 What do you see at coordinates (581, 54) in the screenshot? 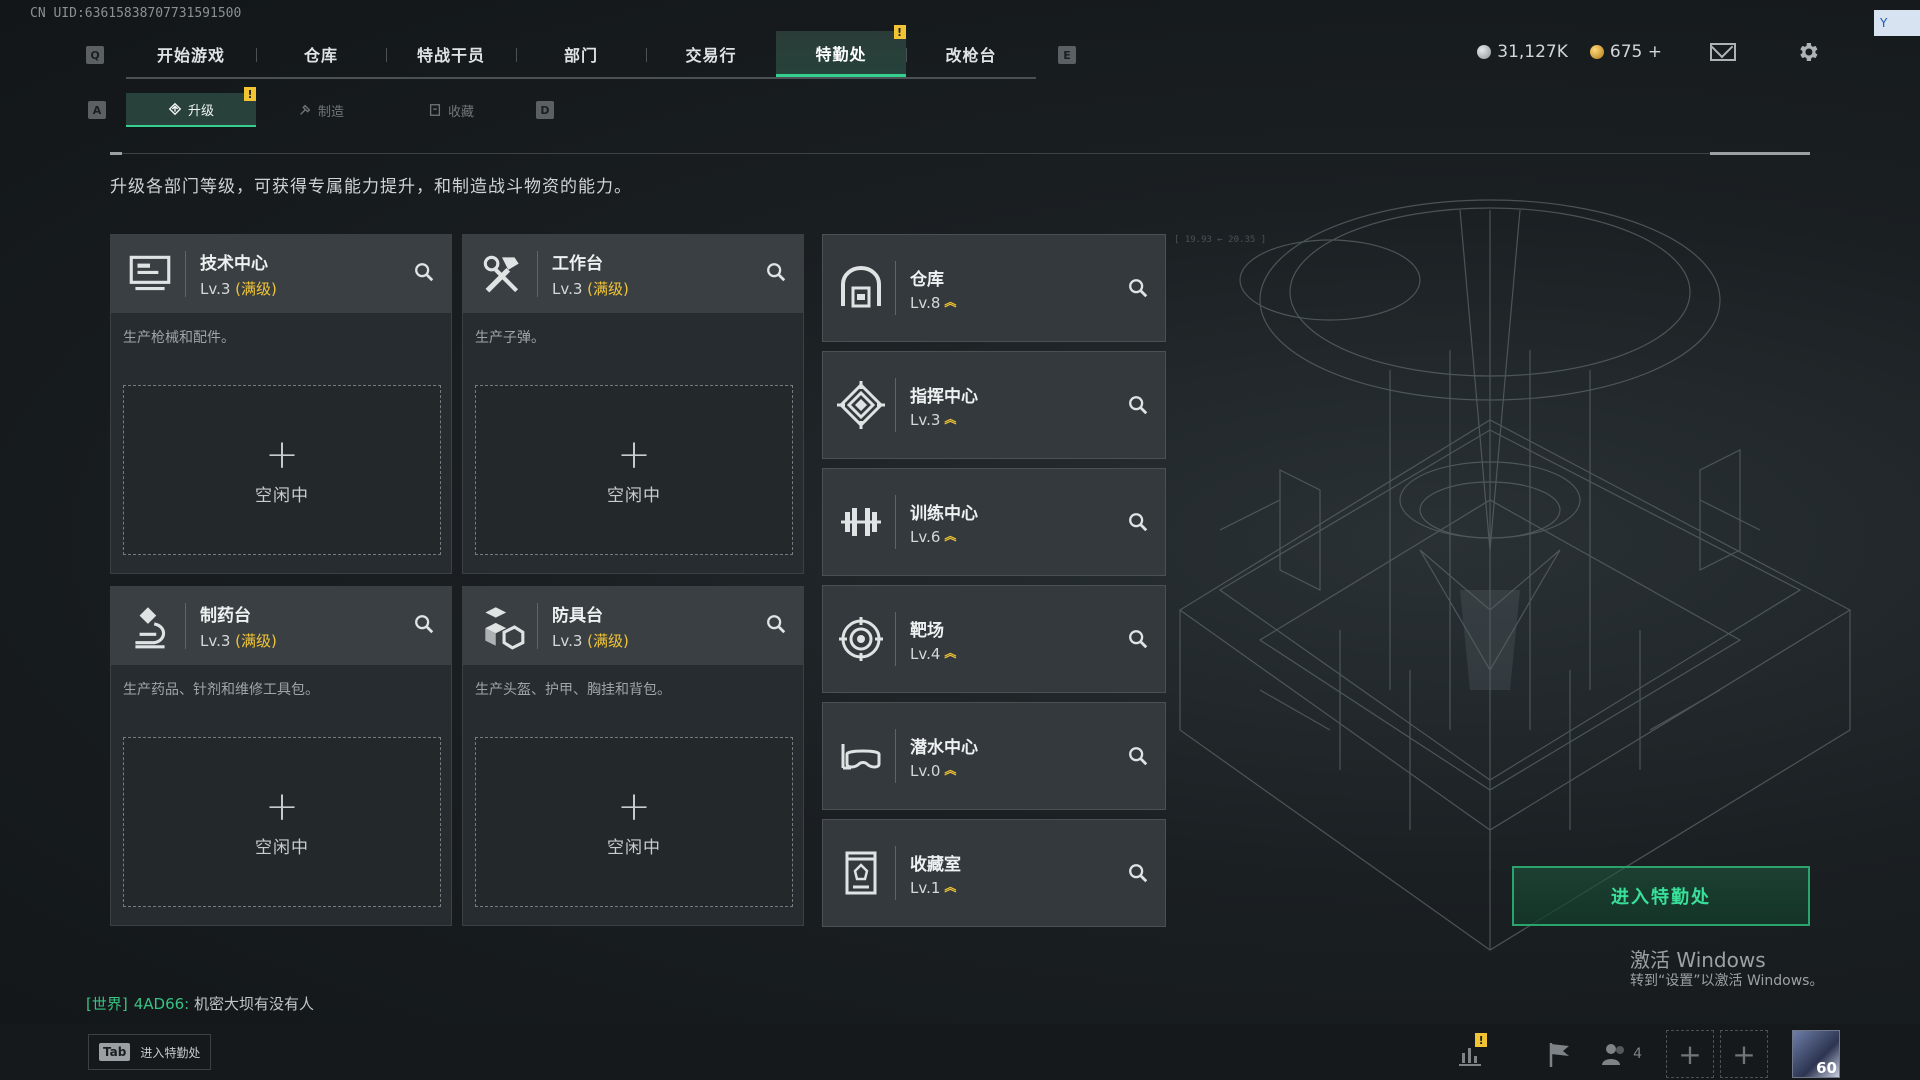
I see `tab-departments: 部门` at bounding box center [581, 54].